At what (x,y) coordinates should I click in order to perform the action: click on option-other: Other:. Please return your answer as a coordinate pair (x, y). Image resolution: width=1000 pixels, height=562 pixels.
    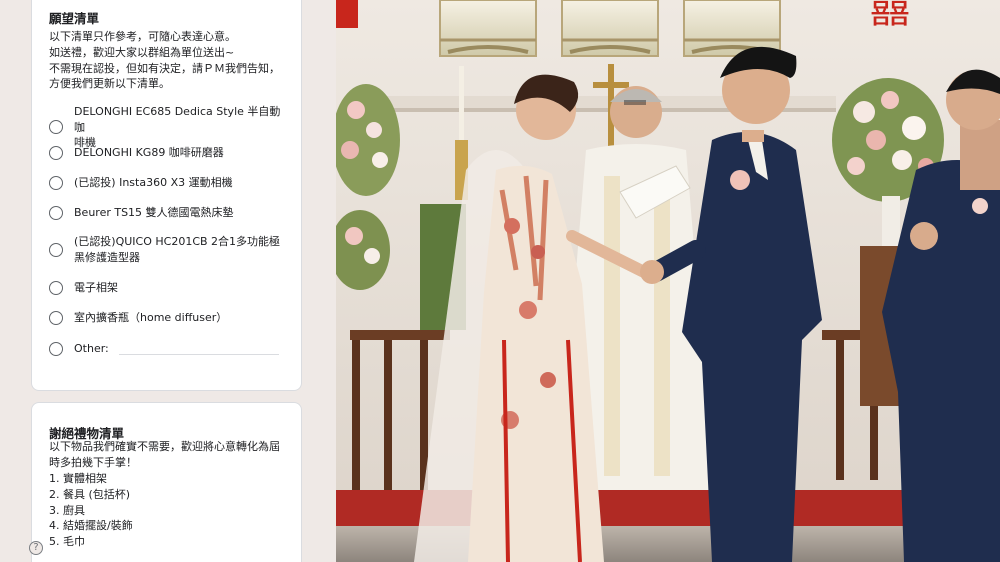
    Looking at the image, I should click on (171, 349).